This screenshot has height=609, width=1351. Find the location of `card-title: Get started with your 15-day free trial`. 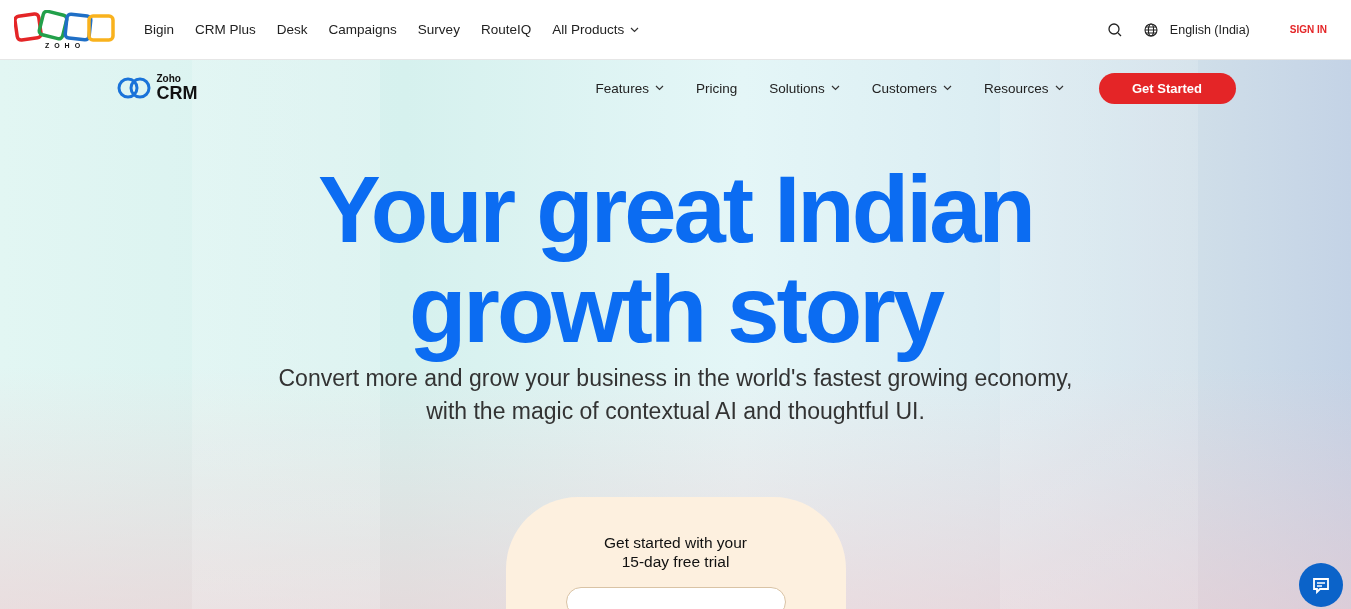

card-title: Get started with your 15-day free trial is located at coordinates (675, 552).